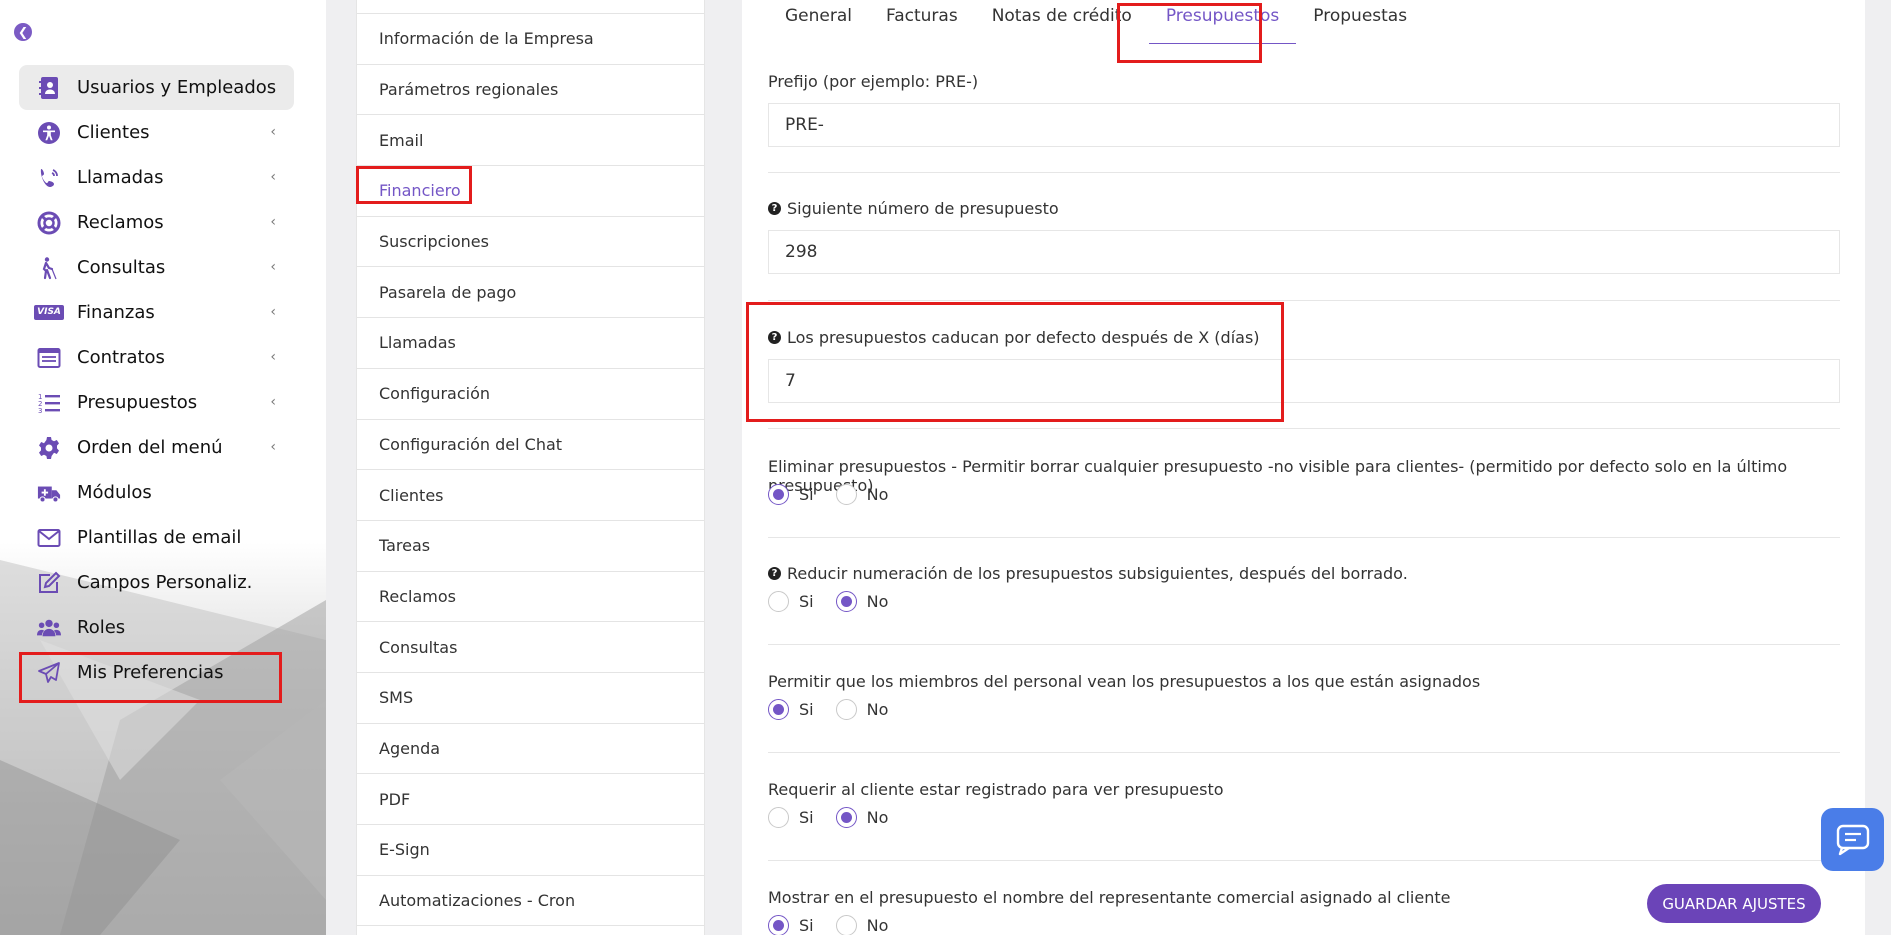 The image size is (1891, 935). What do you see at coordinates (806, 709) in the screenshot?
I see `radio-label: Si` at bounding box center [806, 709].